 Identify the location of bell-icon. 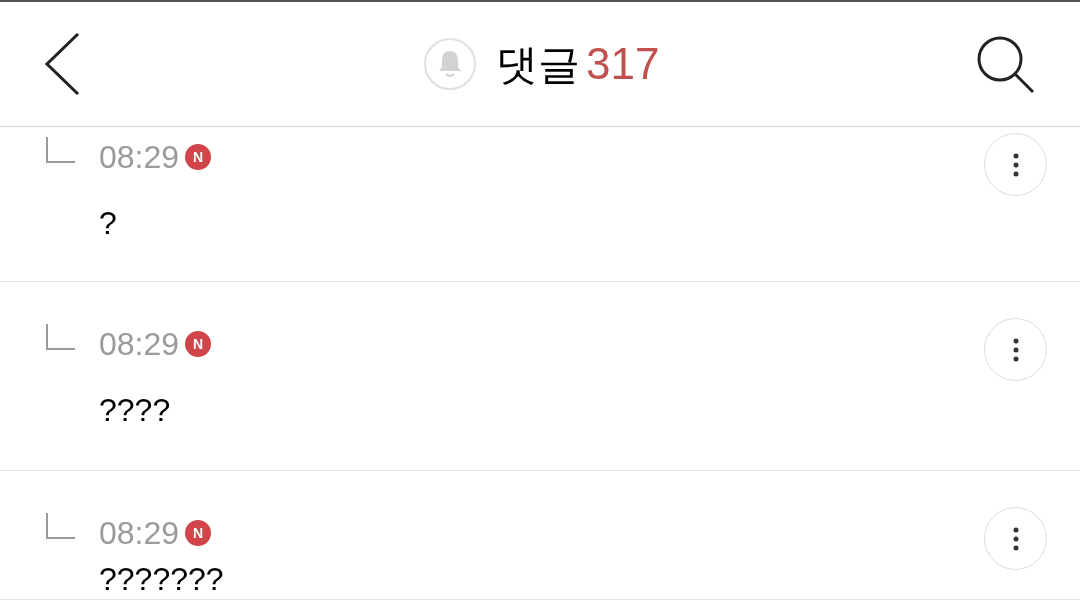
(450, 64).